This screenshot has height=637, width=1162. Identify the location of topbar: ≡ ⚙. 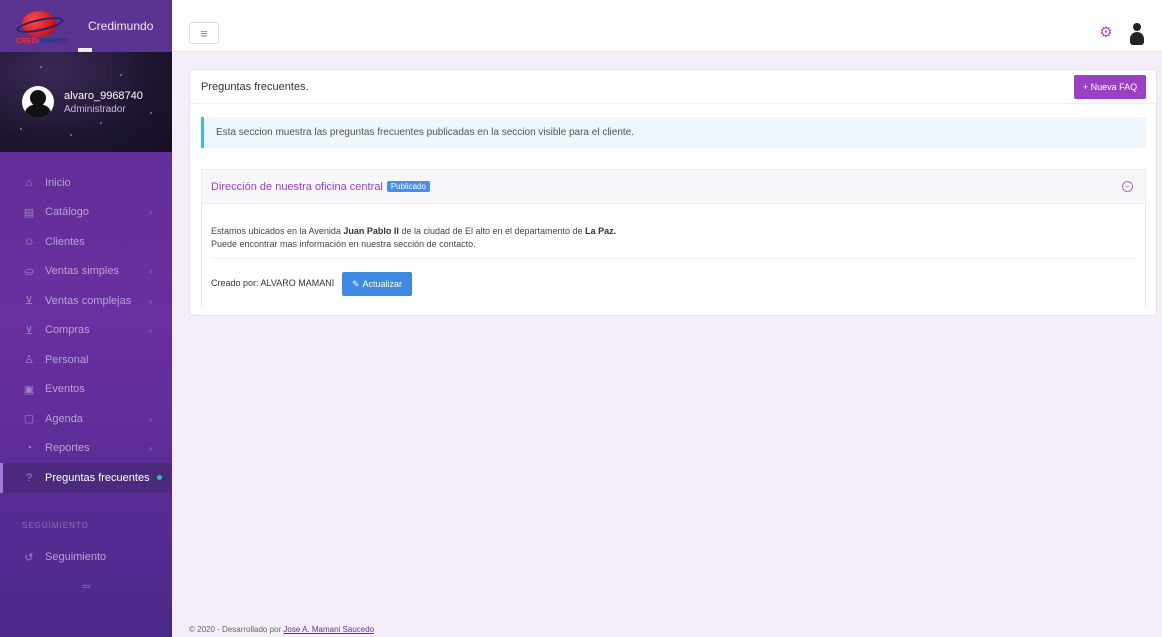
(667, 26).